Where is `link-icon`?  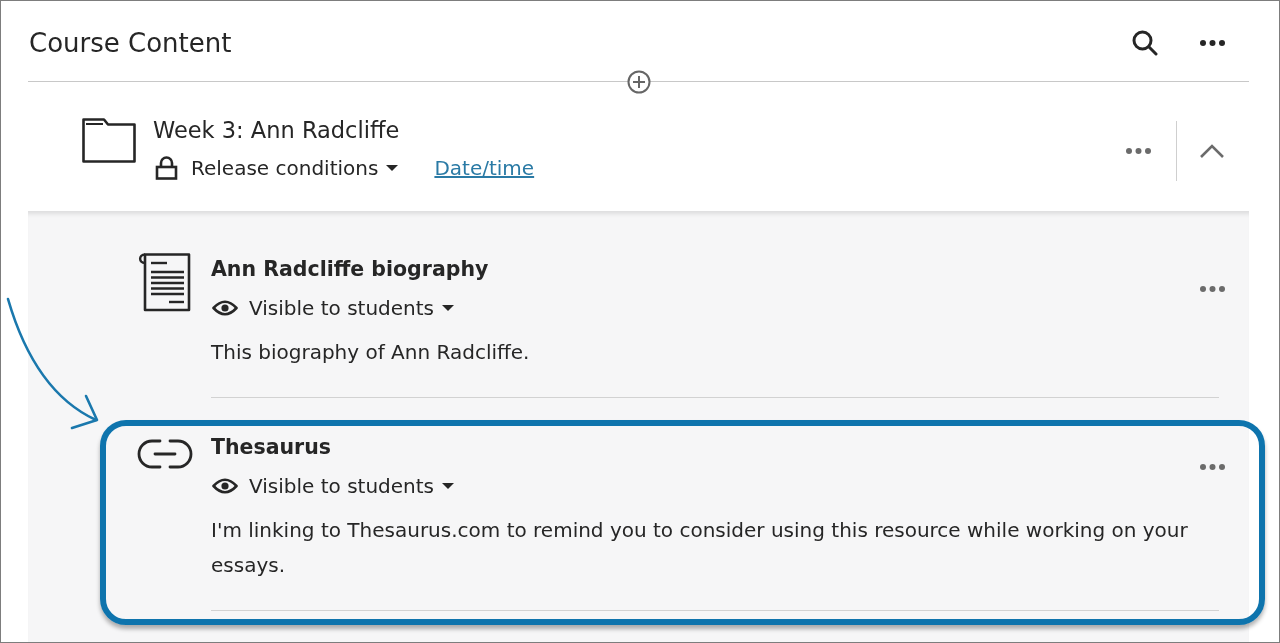
link-icon is located at coordinates (165, 454).